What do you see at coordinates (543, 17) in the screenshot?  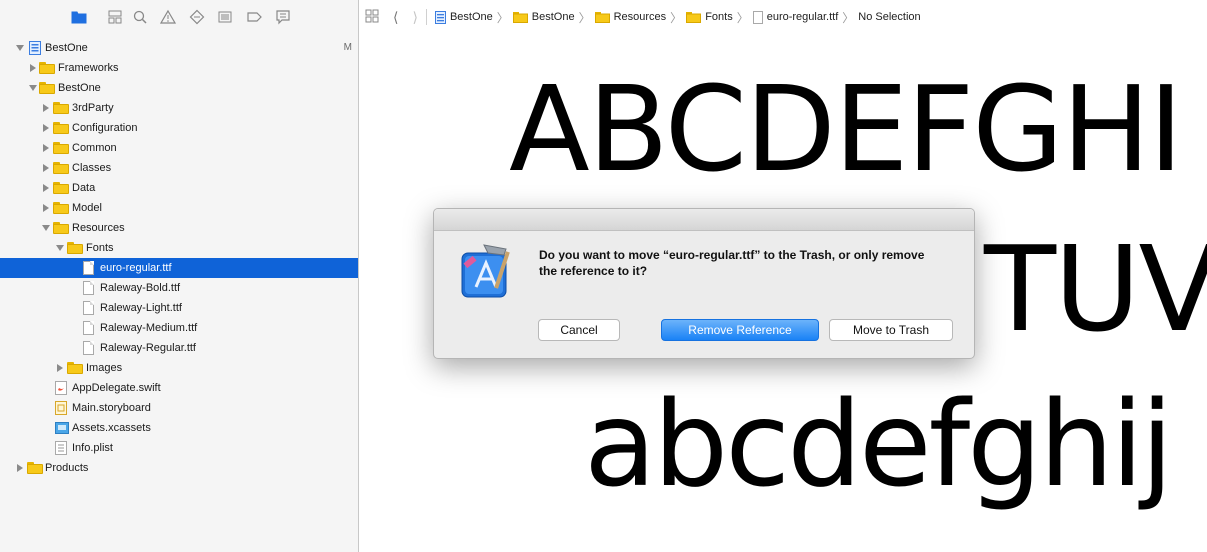 I see `breadcrumb-group: BestOne` at bounding box center [543, 17].